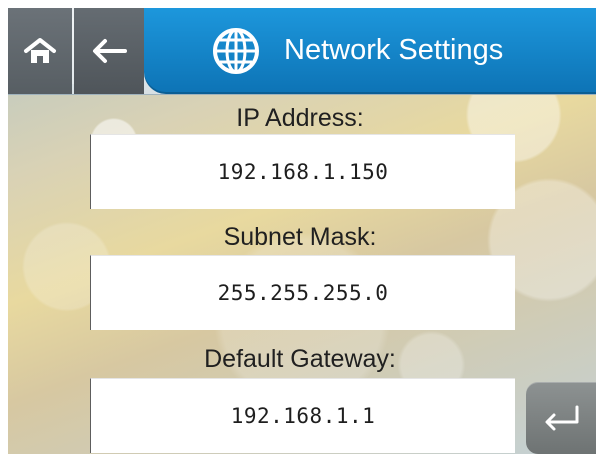 This screenshot has height=462, width=604. I want to click on page-title: Network Settings, so click(394, 50).